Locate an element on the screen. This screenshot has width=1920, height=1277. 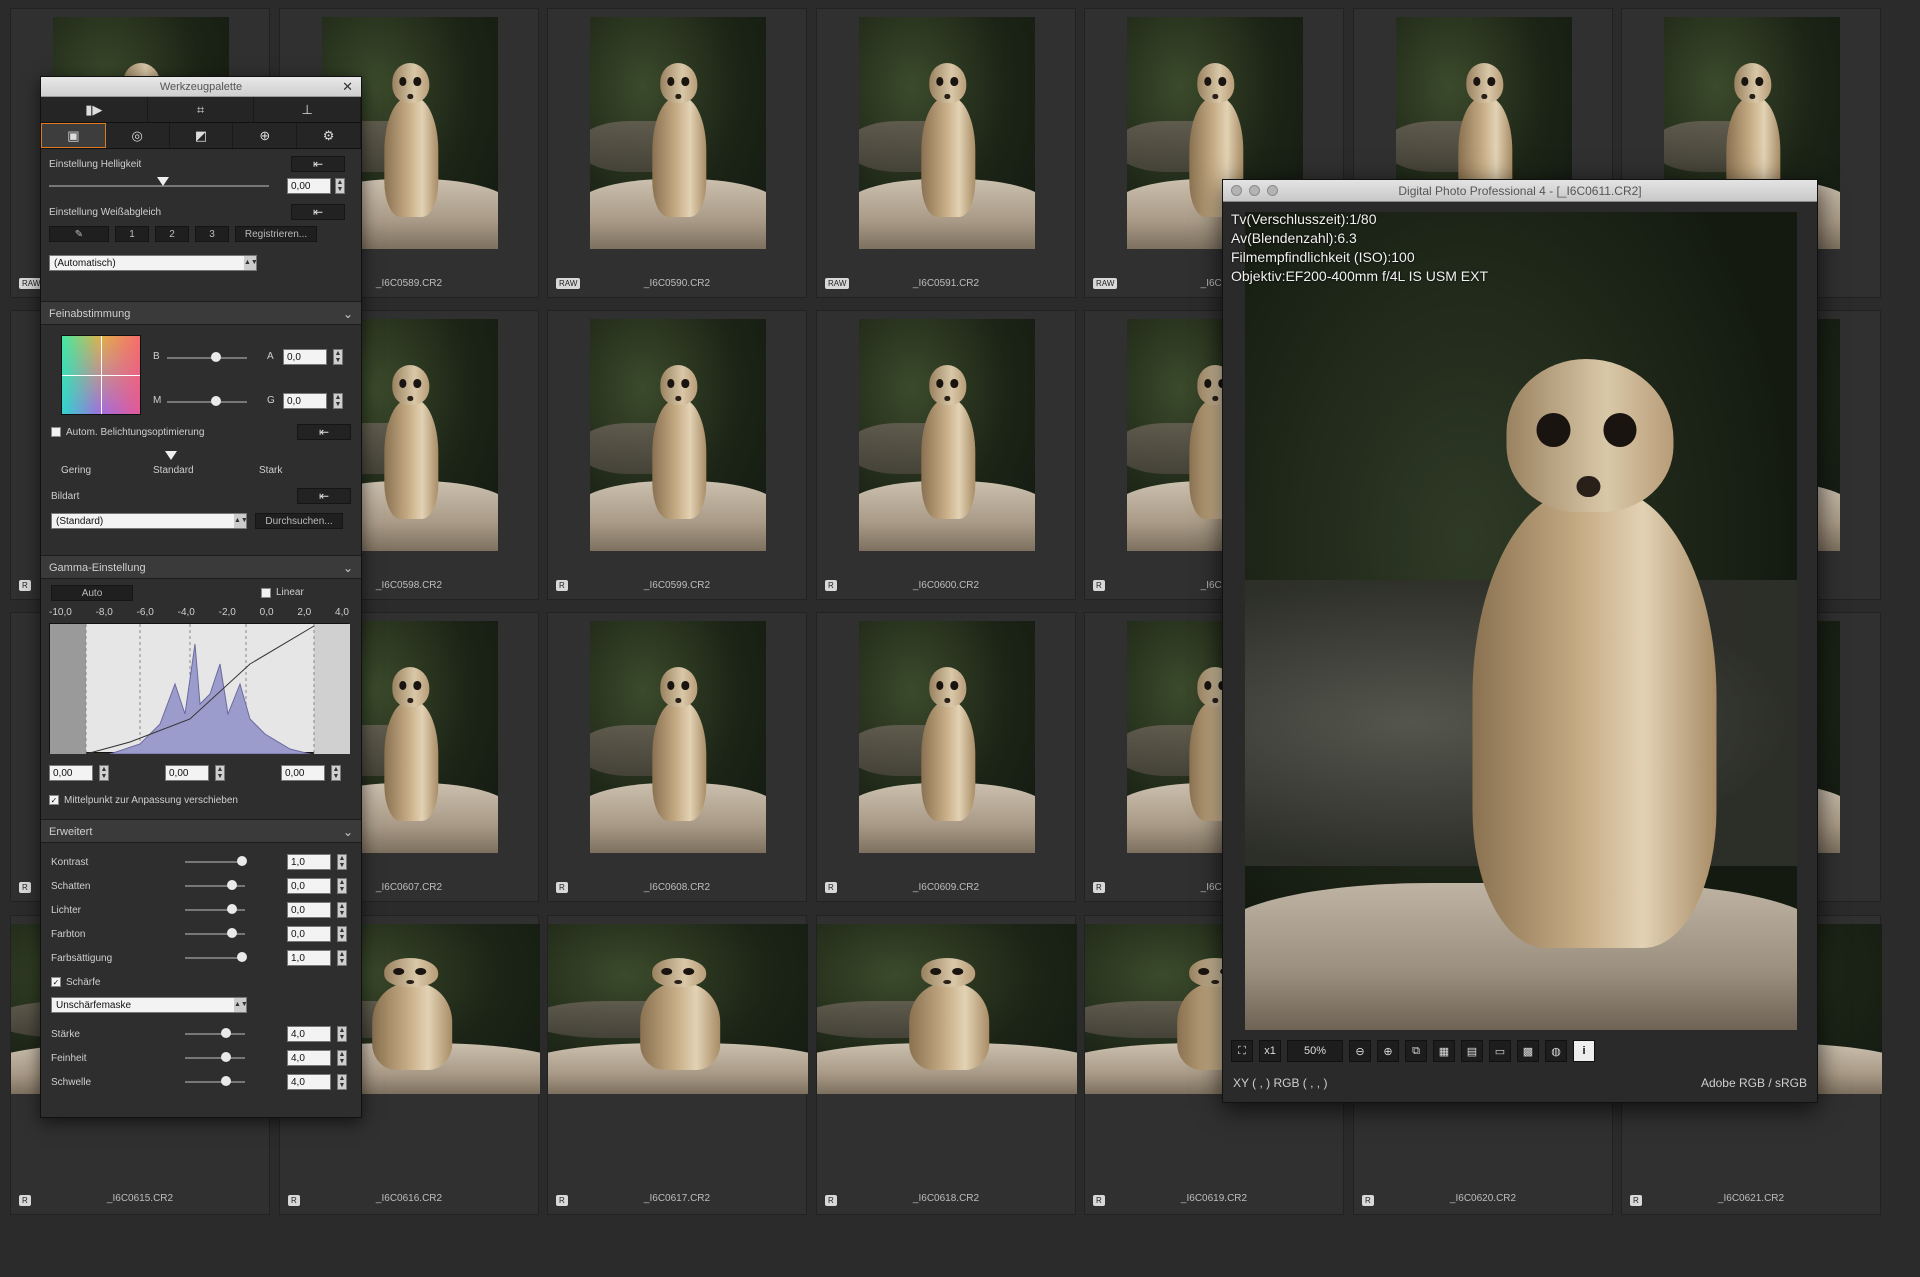
gamma-mid-stepper: ▲ ▼ is located at coordinates (220, 773).